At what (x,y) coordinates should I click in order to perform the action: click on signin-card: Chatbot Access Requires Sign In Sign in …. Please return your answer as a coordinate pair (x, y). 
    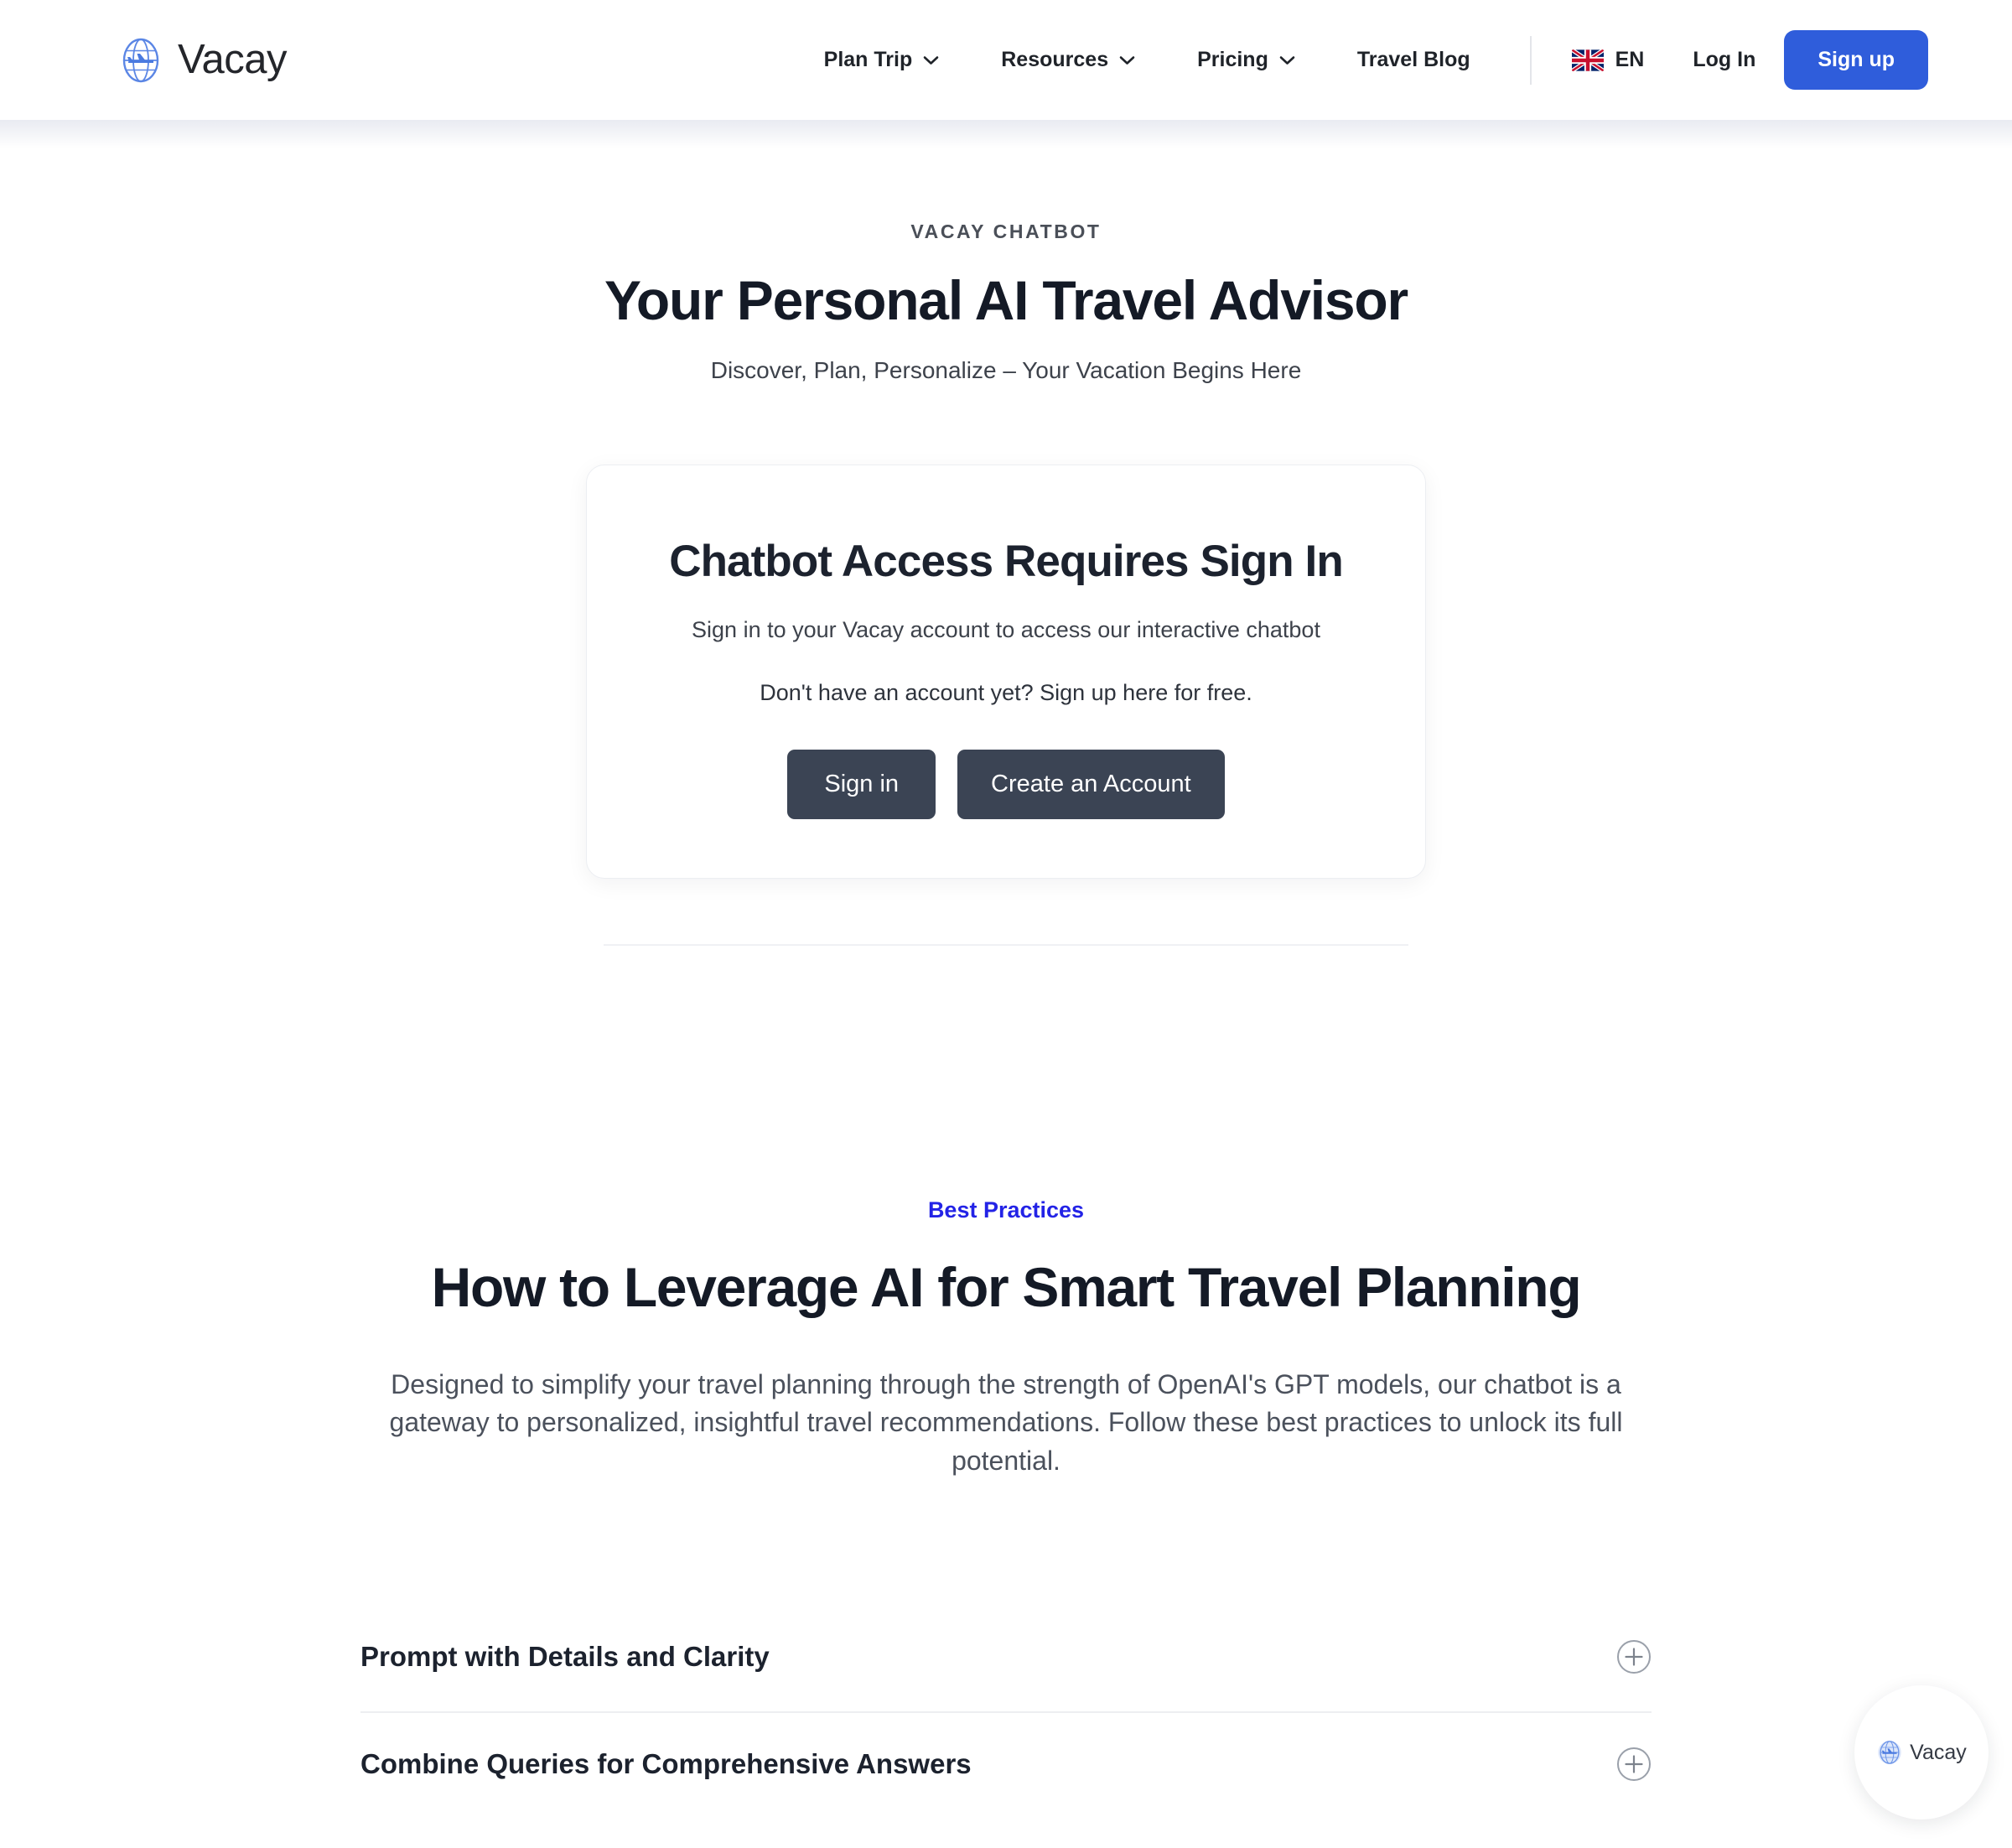
    Looking at the image, I should click on (1006, 672).